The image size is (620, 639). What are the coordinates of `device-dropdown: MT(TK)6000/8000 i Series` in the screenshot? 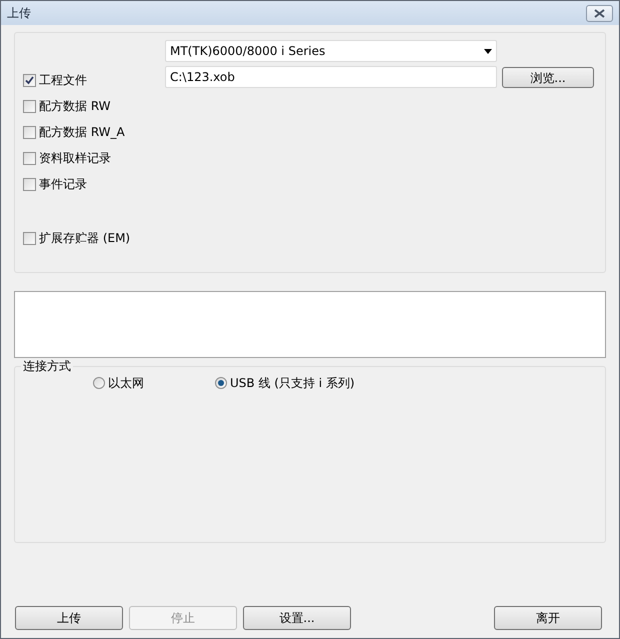 It's located at (331, 51).